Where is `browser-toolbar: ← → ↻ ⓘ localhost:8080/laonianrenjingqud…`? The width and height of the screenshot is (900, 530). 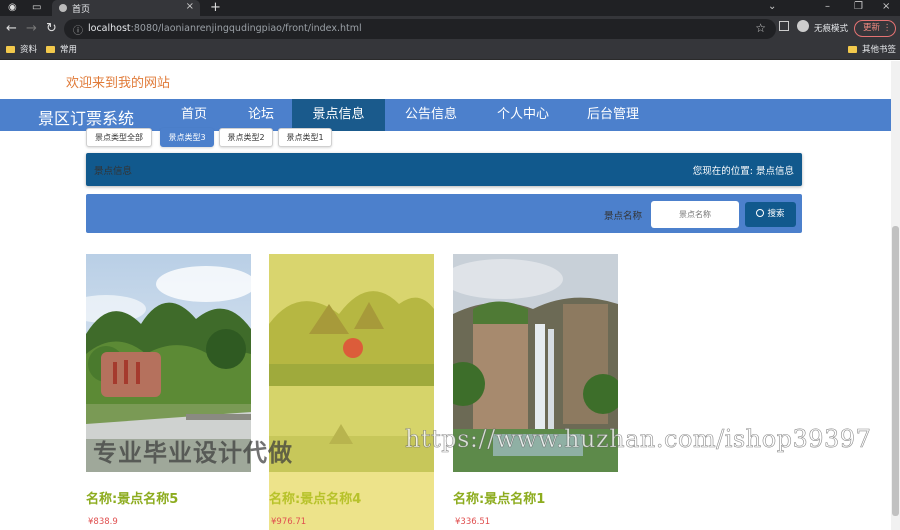 browser-toolbar: ← → ↻ ⓘ localhost:8080/laonianrenjingqud… is located at coordinates (450, 29).